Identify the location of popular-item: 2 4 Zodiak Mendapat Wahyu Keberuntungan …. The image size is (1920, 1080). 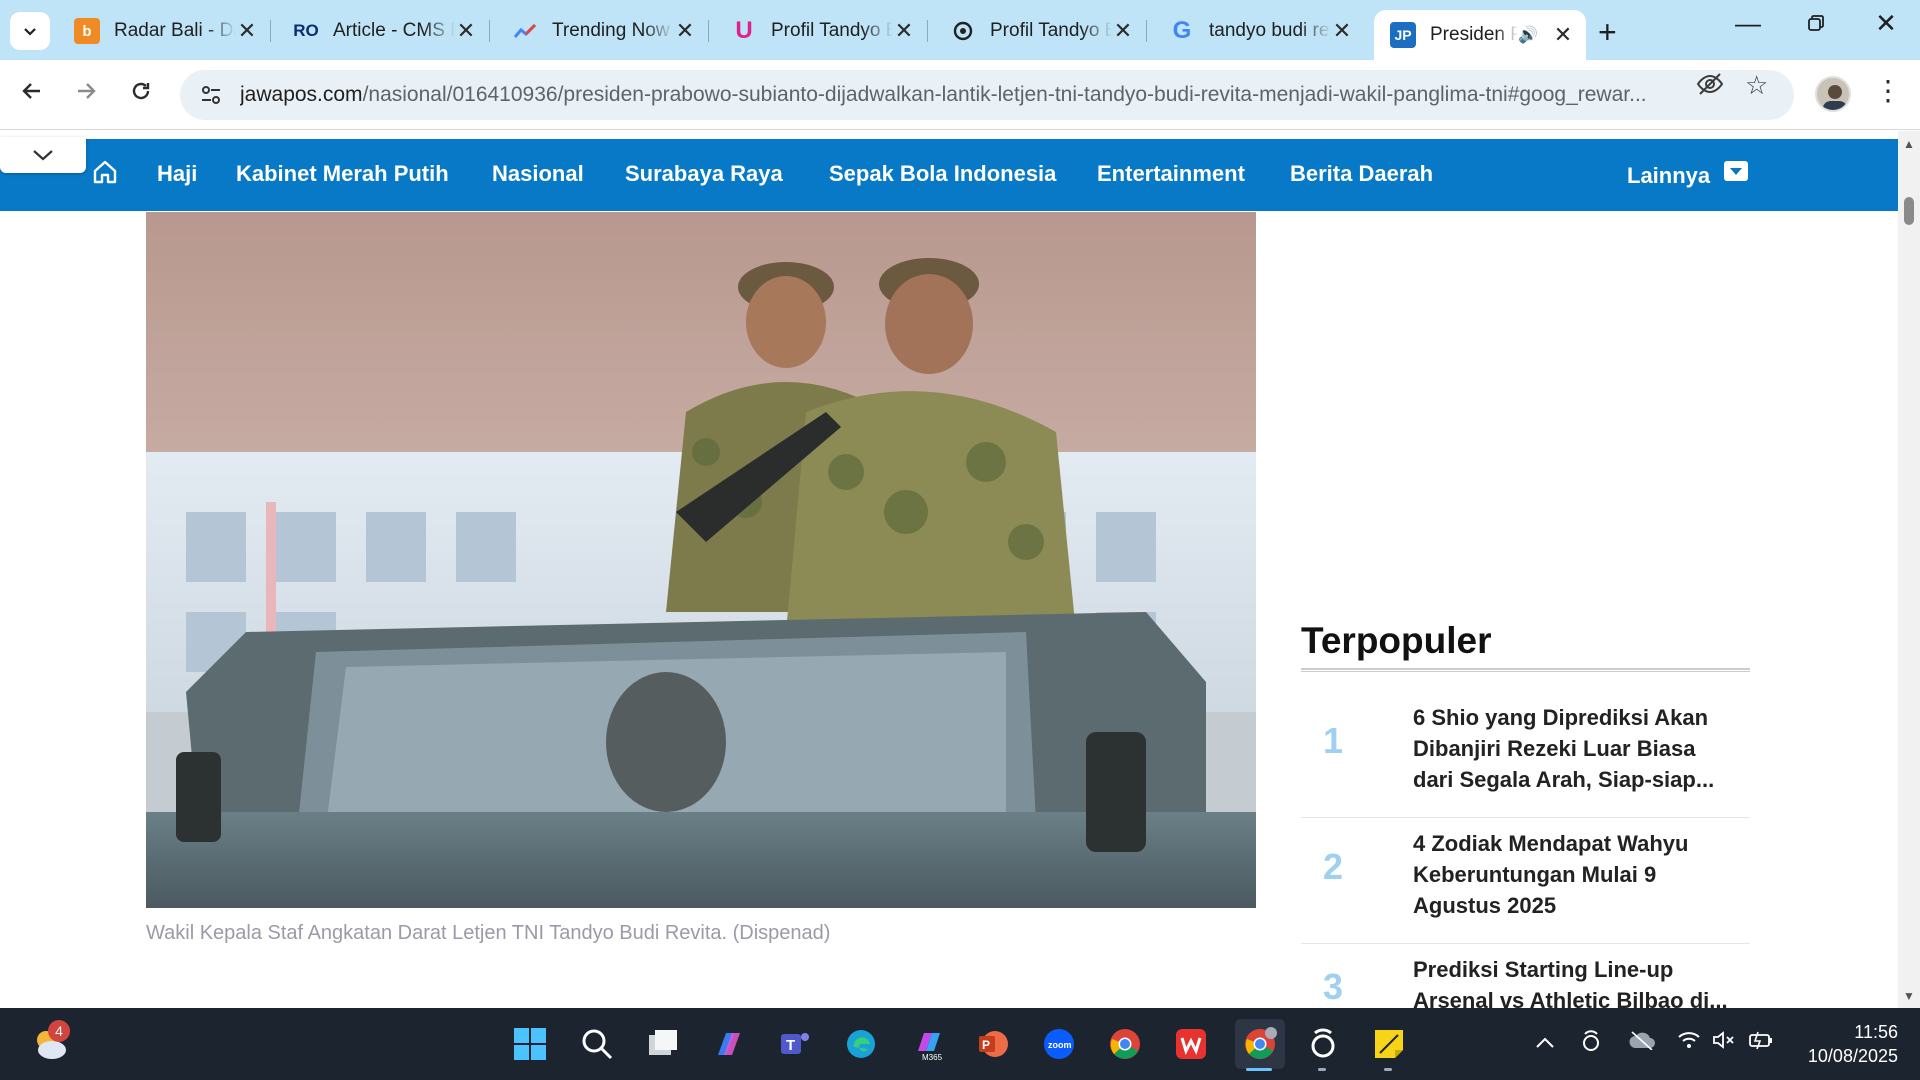
(1525, 881).